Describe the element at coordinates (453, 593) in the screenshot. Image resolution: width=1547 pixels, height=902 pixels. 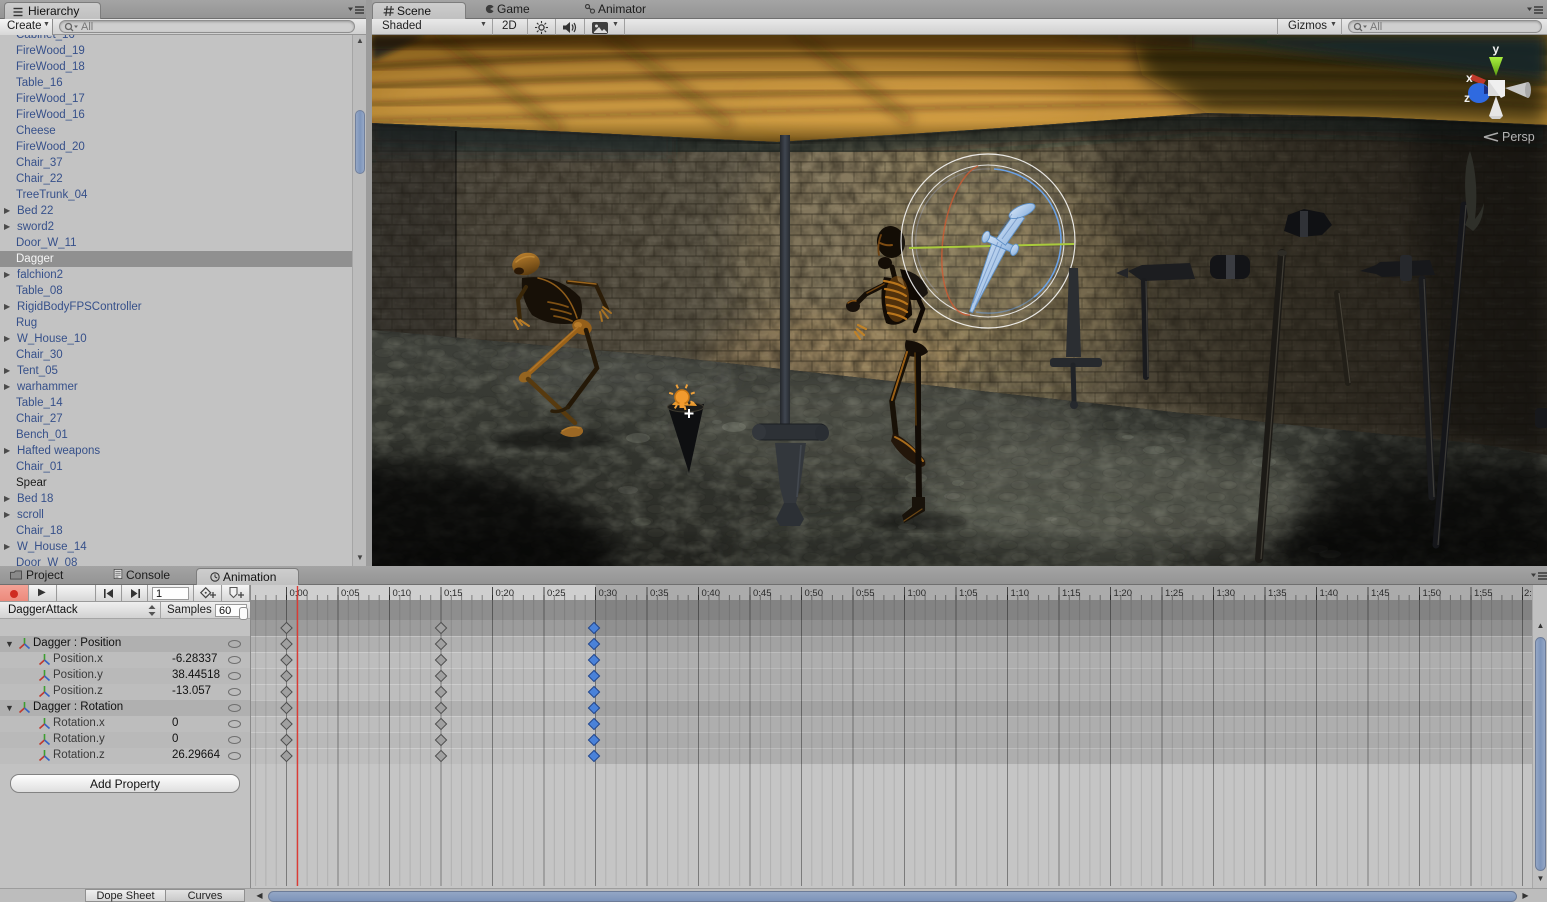
I see `svg-text: 0:15` at that location.